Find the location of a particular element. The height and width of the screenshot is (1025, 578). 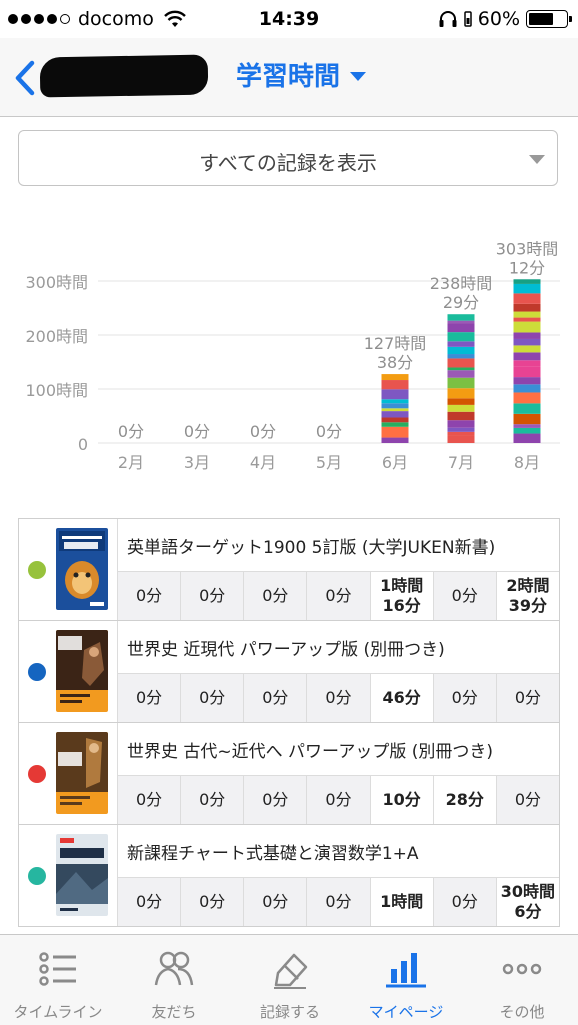

tab-label: その他 is located at coordinates (522, 1012).